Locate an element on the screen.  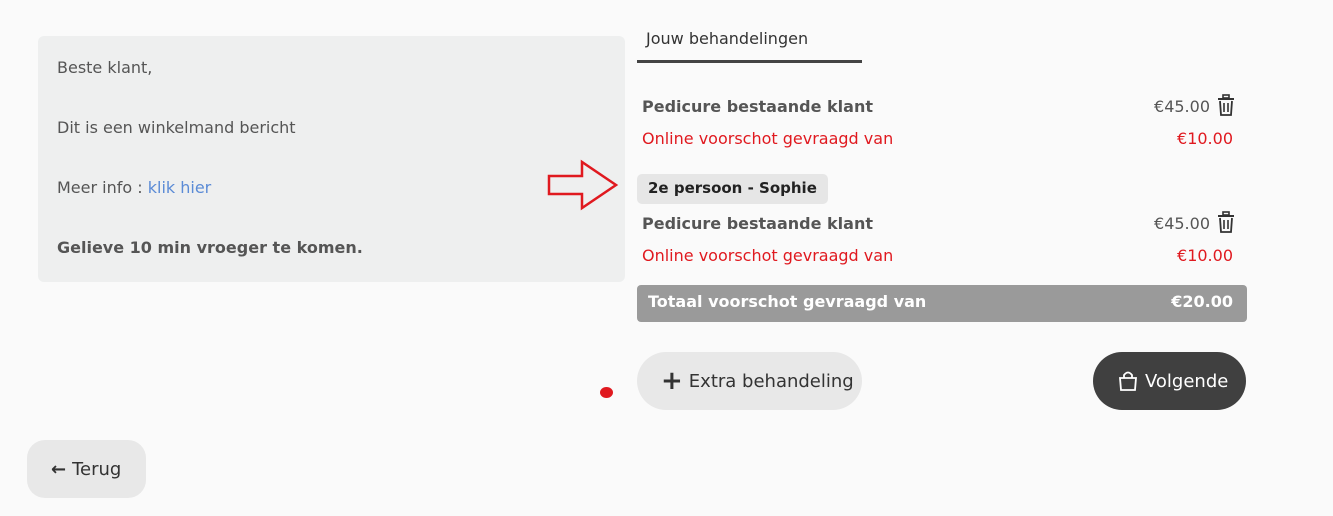
arrow-left-icon: ← is located at coordinates (59, 469).